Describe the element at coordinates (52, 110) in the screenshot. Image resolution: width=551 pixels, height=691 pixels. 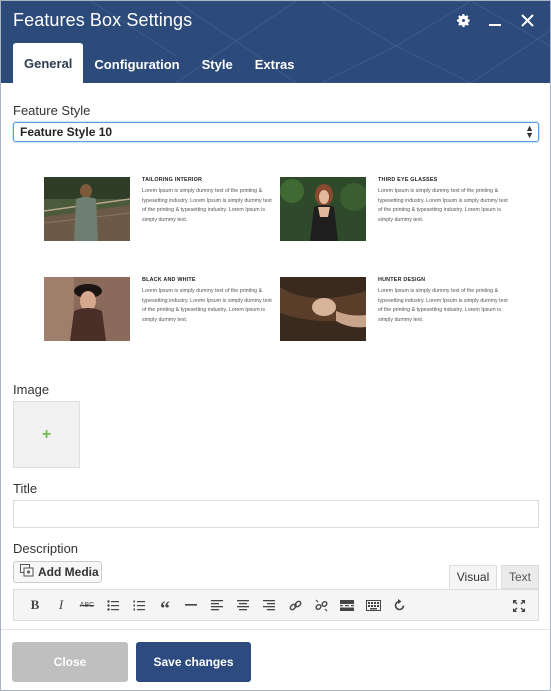
I see `feature-style-label: Feature Style` at that location.